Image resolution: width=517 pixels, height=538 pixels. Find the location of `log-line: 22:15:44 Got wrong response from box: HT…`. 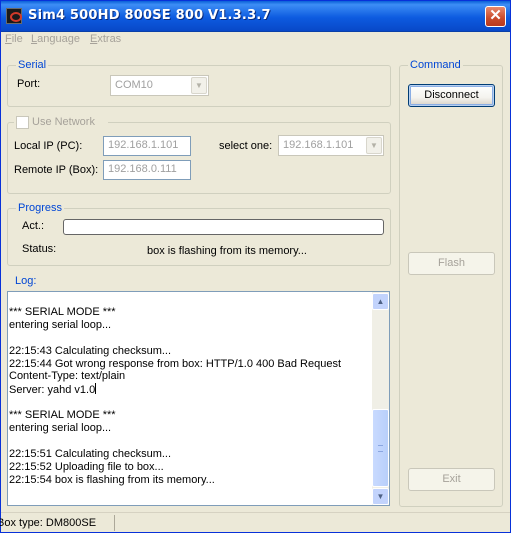

log-line: 22:15:44 Got wrong response from box: HT… is located at coordinates (175, 363).